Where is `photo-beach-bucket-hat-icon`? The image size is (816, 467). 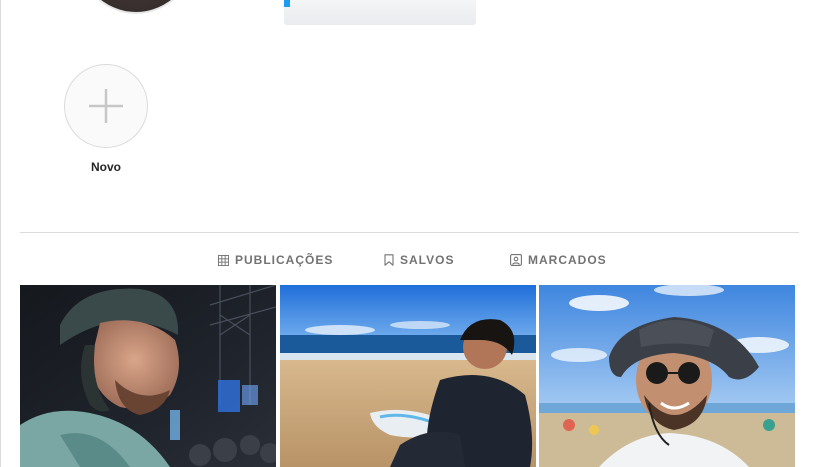
photo-beach-bucket-hat-icon is located at coordinates (667, 376).